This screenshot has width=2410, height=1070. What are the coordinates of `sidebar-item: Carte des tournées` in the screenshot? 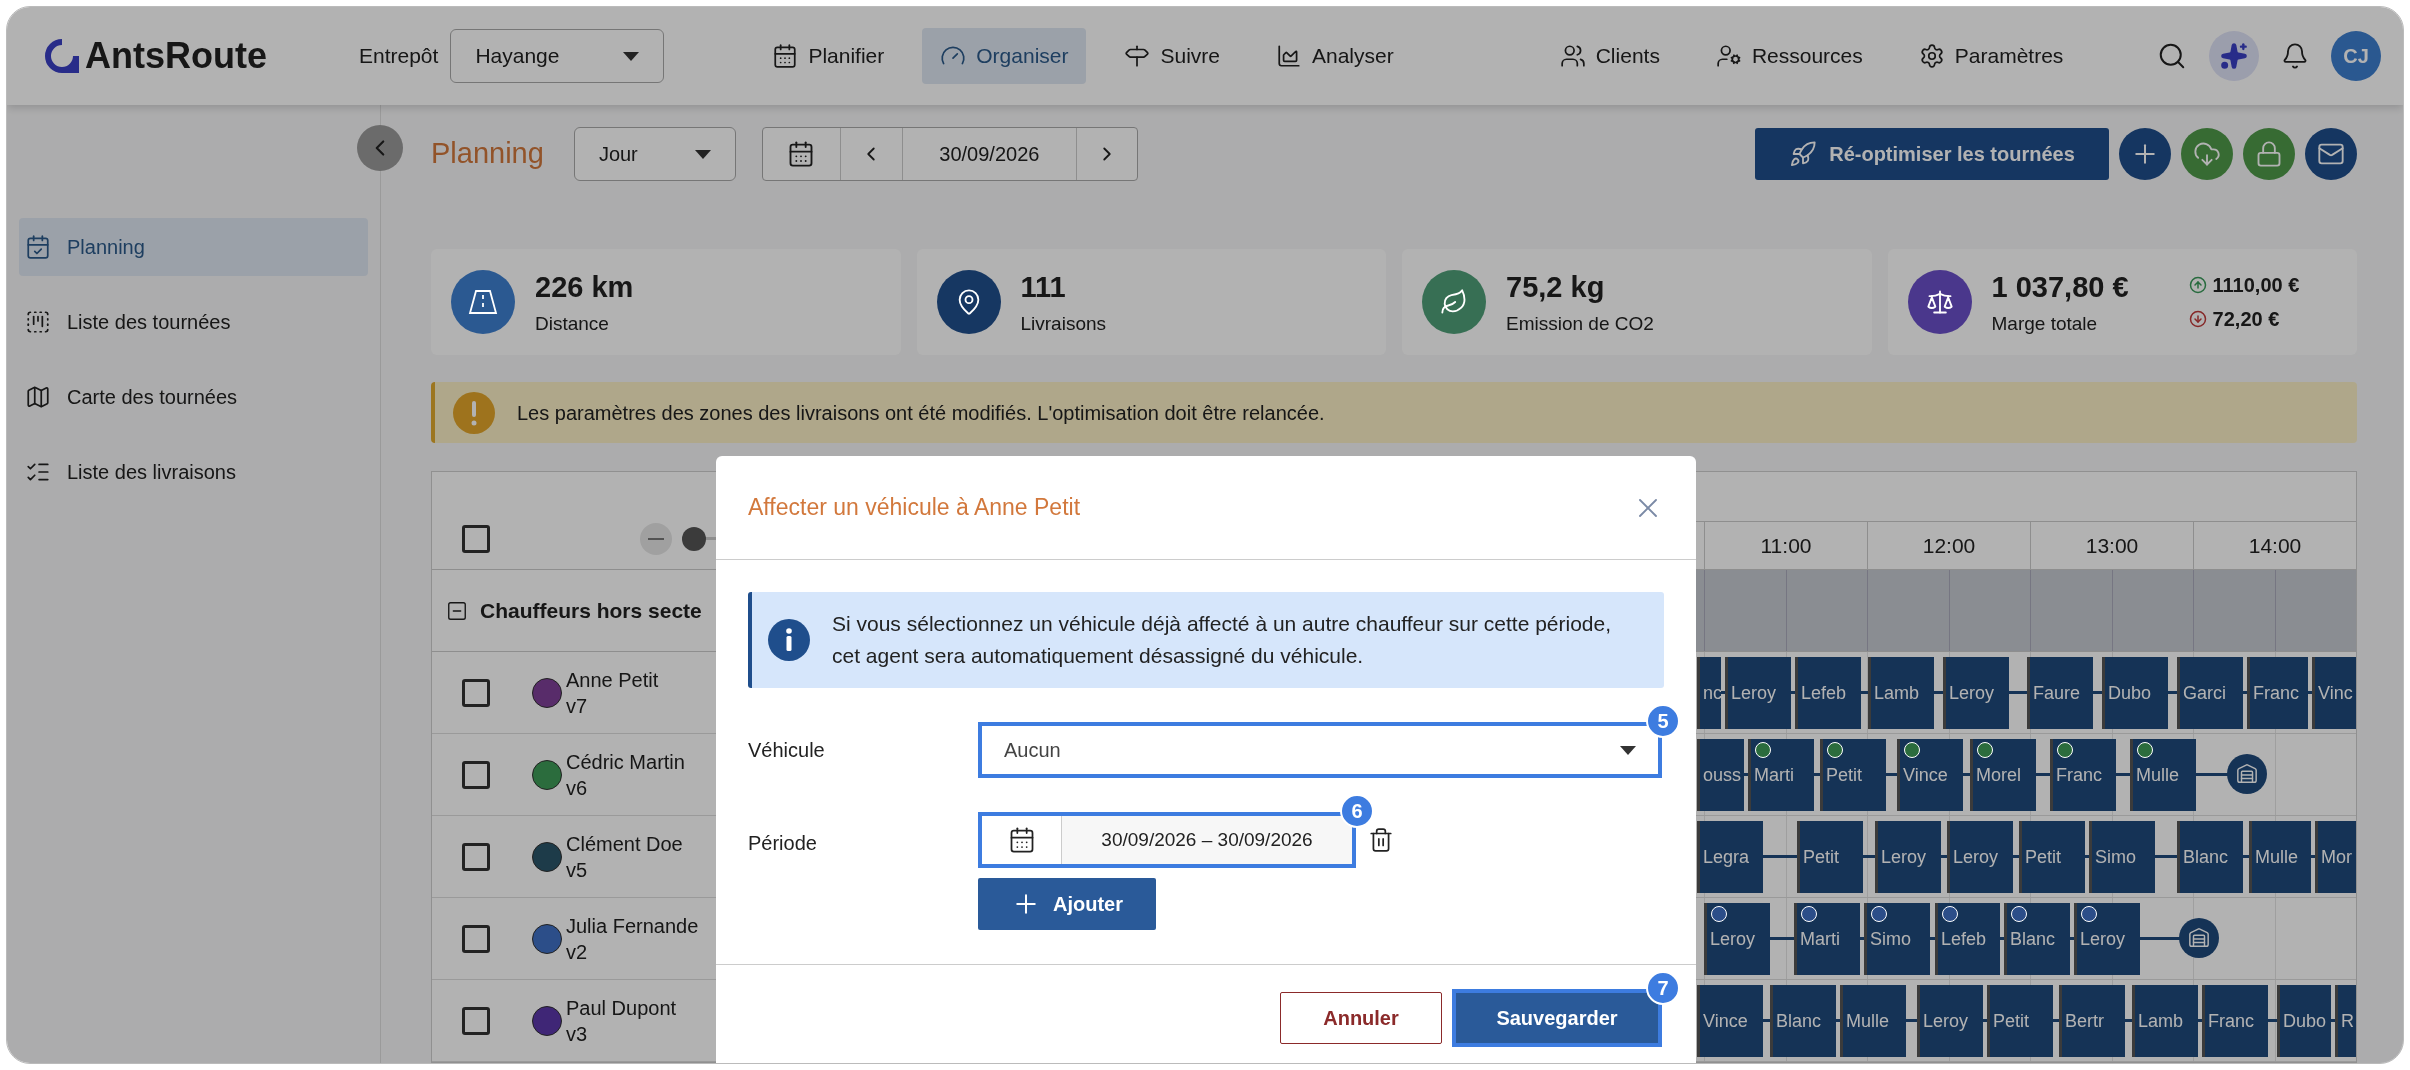 It's located at (193, 397).